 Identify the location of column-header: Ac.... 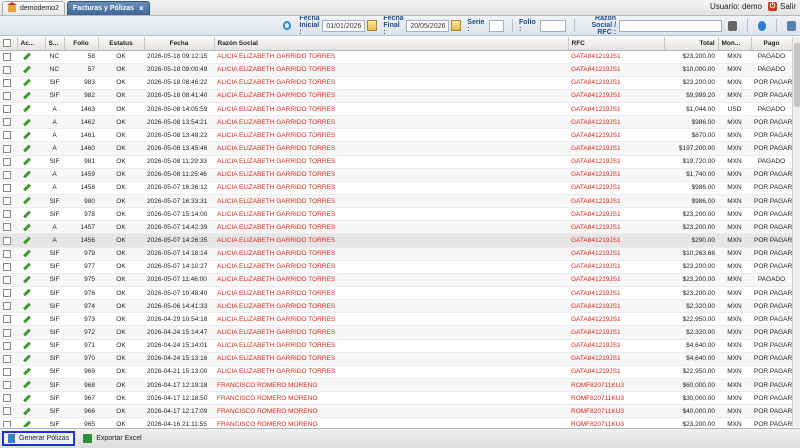
(31, 44).